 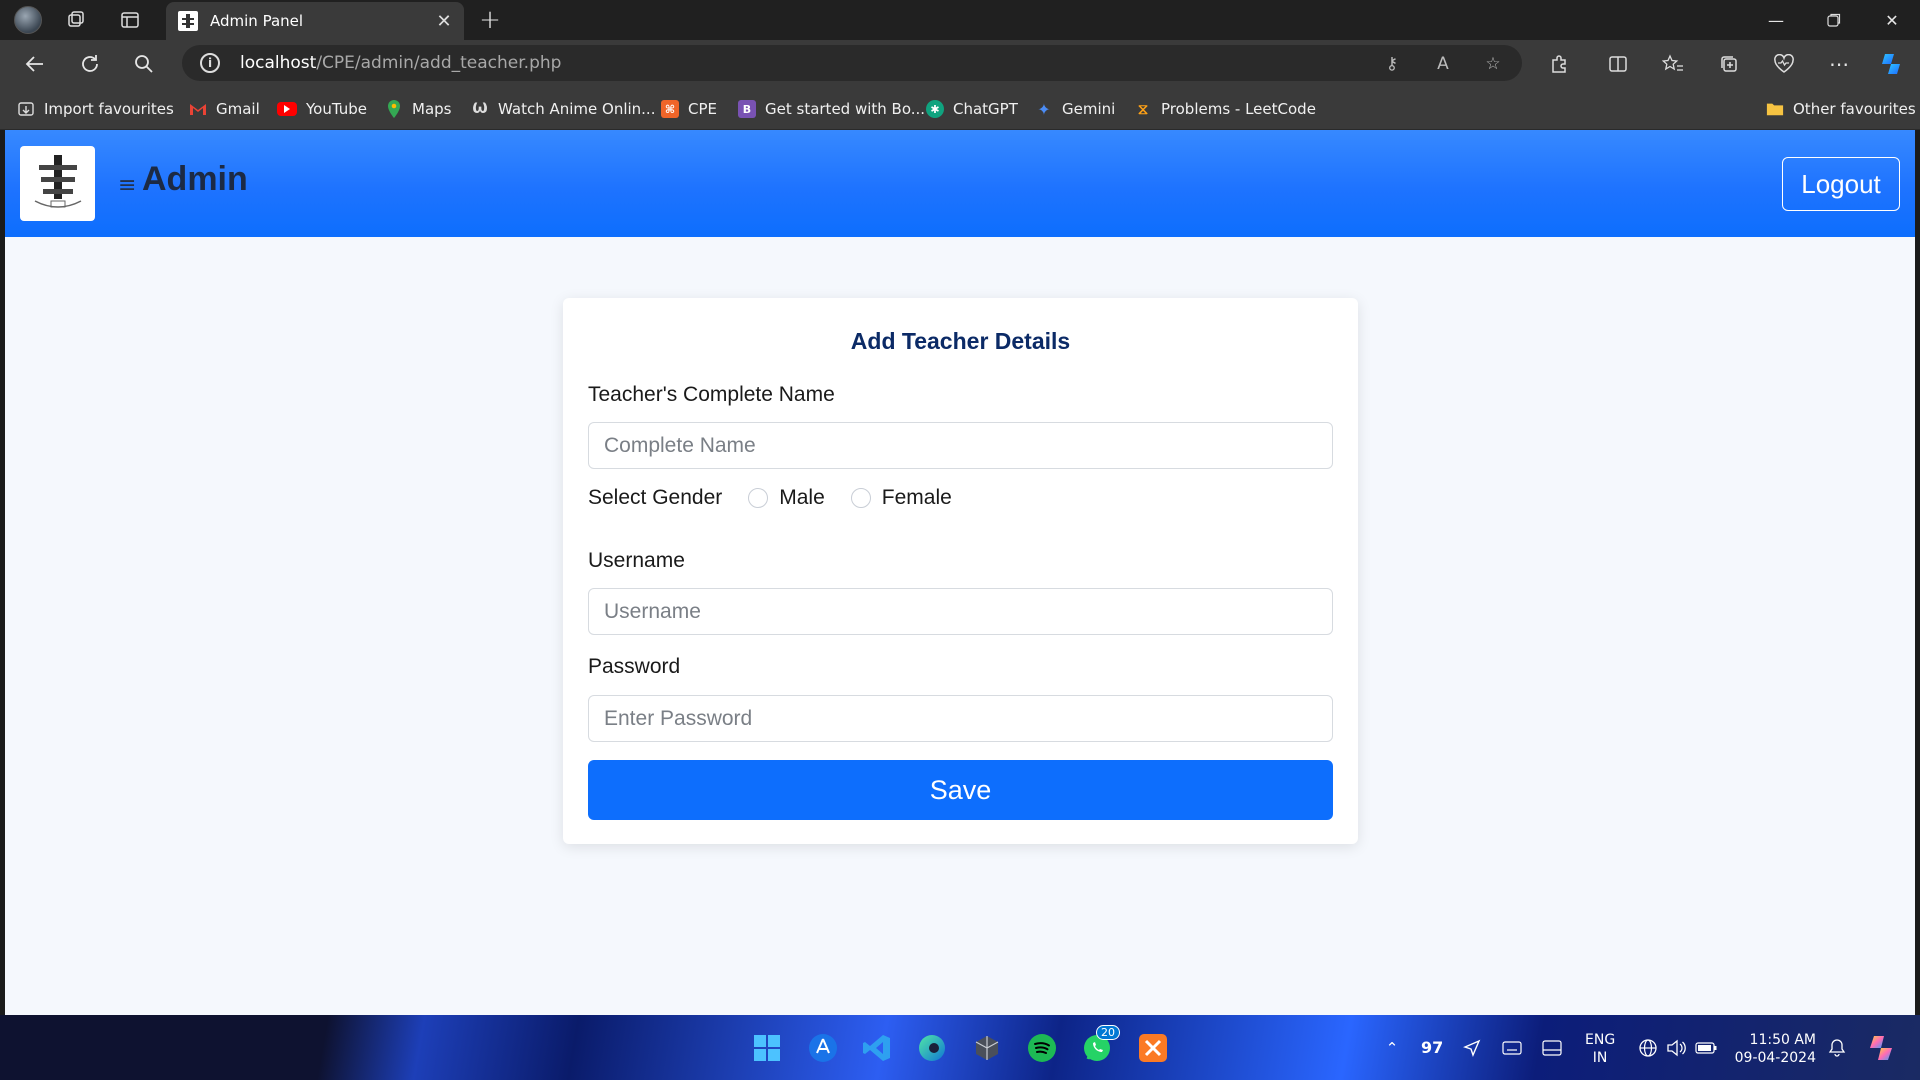 I want to click on password-input, so click(x=960, y=718).